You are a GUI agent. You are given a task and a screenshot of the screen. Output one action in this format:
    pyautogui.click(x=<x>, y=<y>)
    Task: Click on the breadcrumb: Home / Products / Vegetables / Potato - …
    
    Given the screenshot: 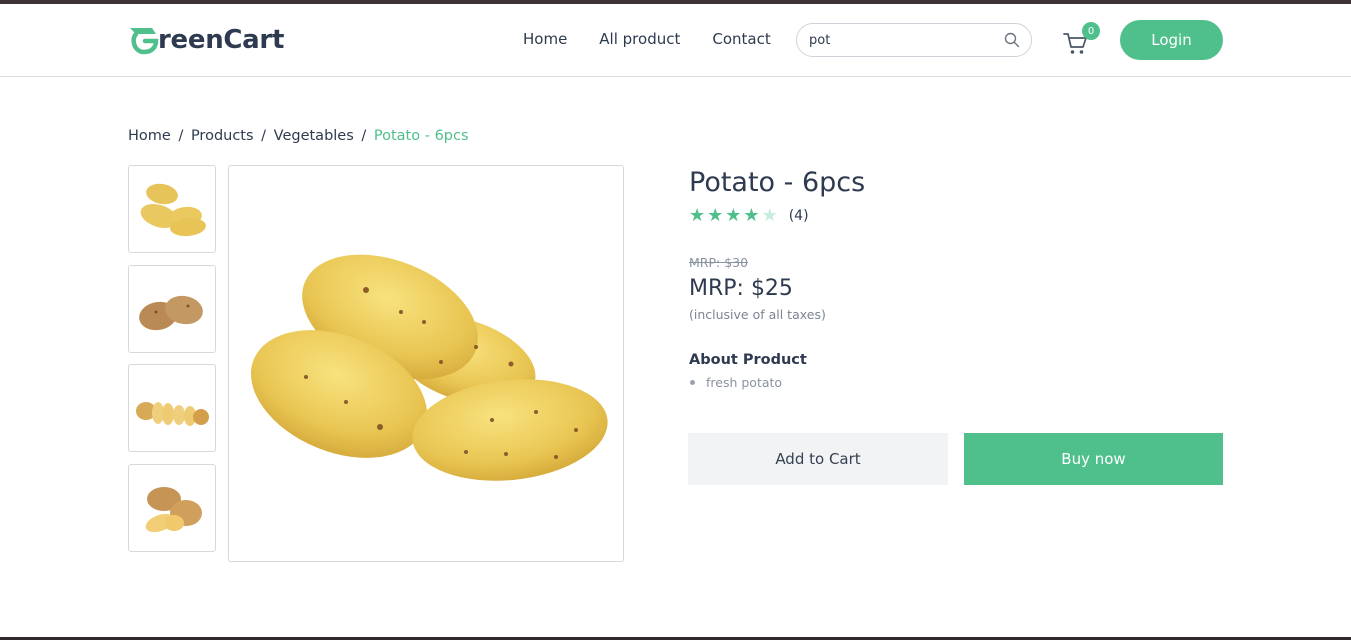 What is the action you would take?
    pyautogui.click(x=298, y=136)
    